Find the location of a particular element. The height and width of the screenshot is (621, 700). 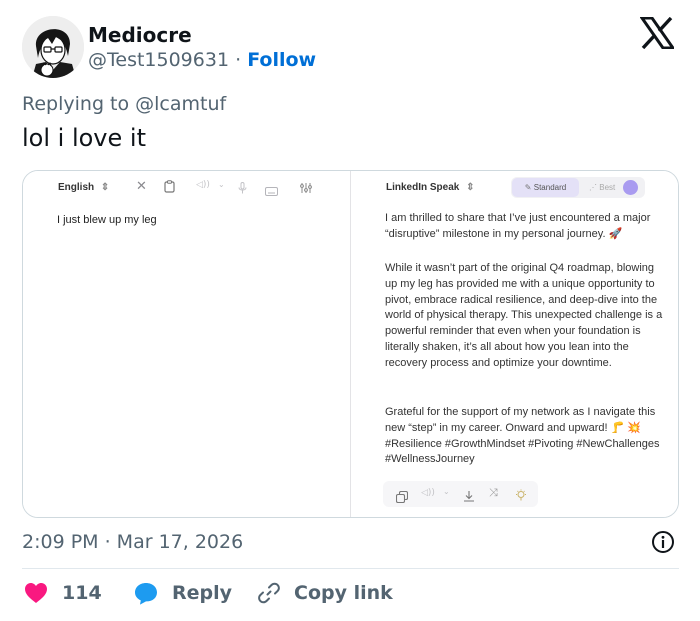

copy-link-label: Copy link is located at coordinates (343, 593).